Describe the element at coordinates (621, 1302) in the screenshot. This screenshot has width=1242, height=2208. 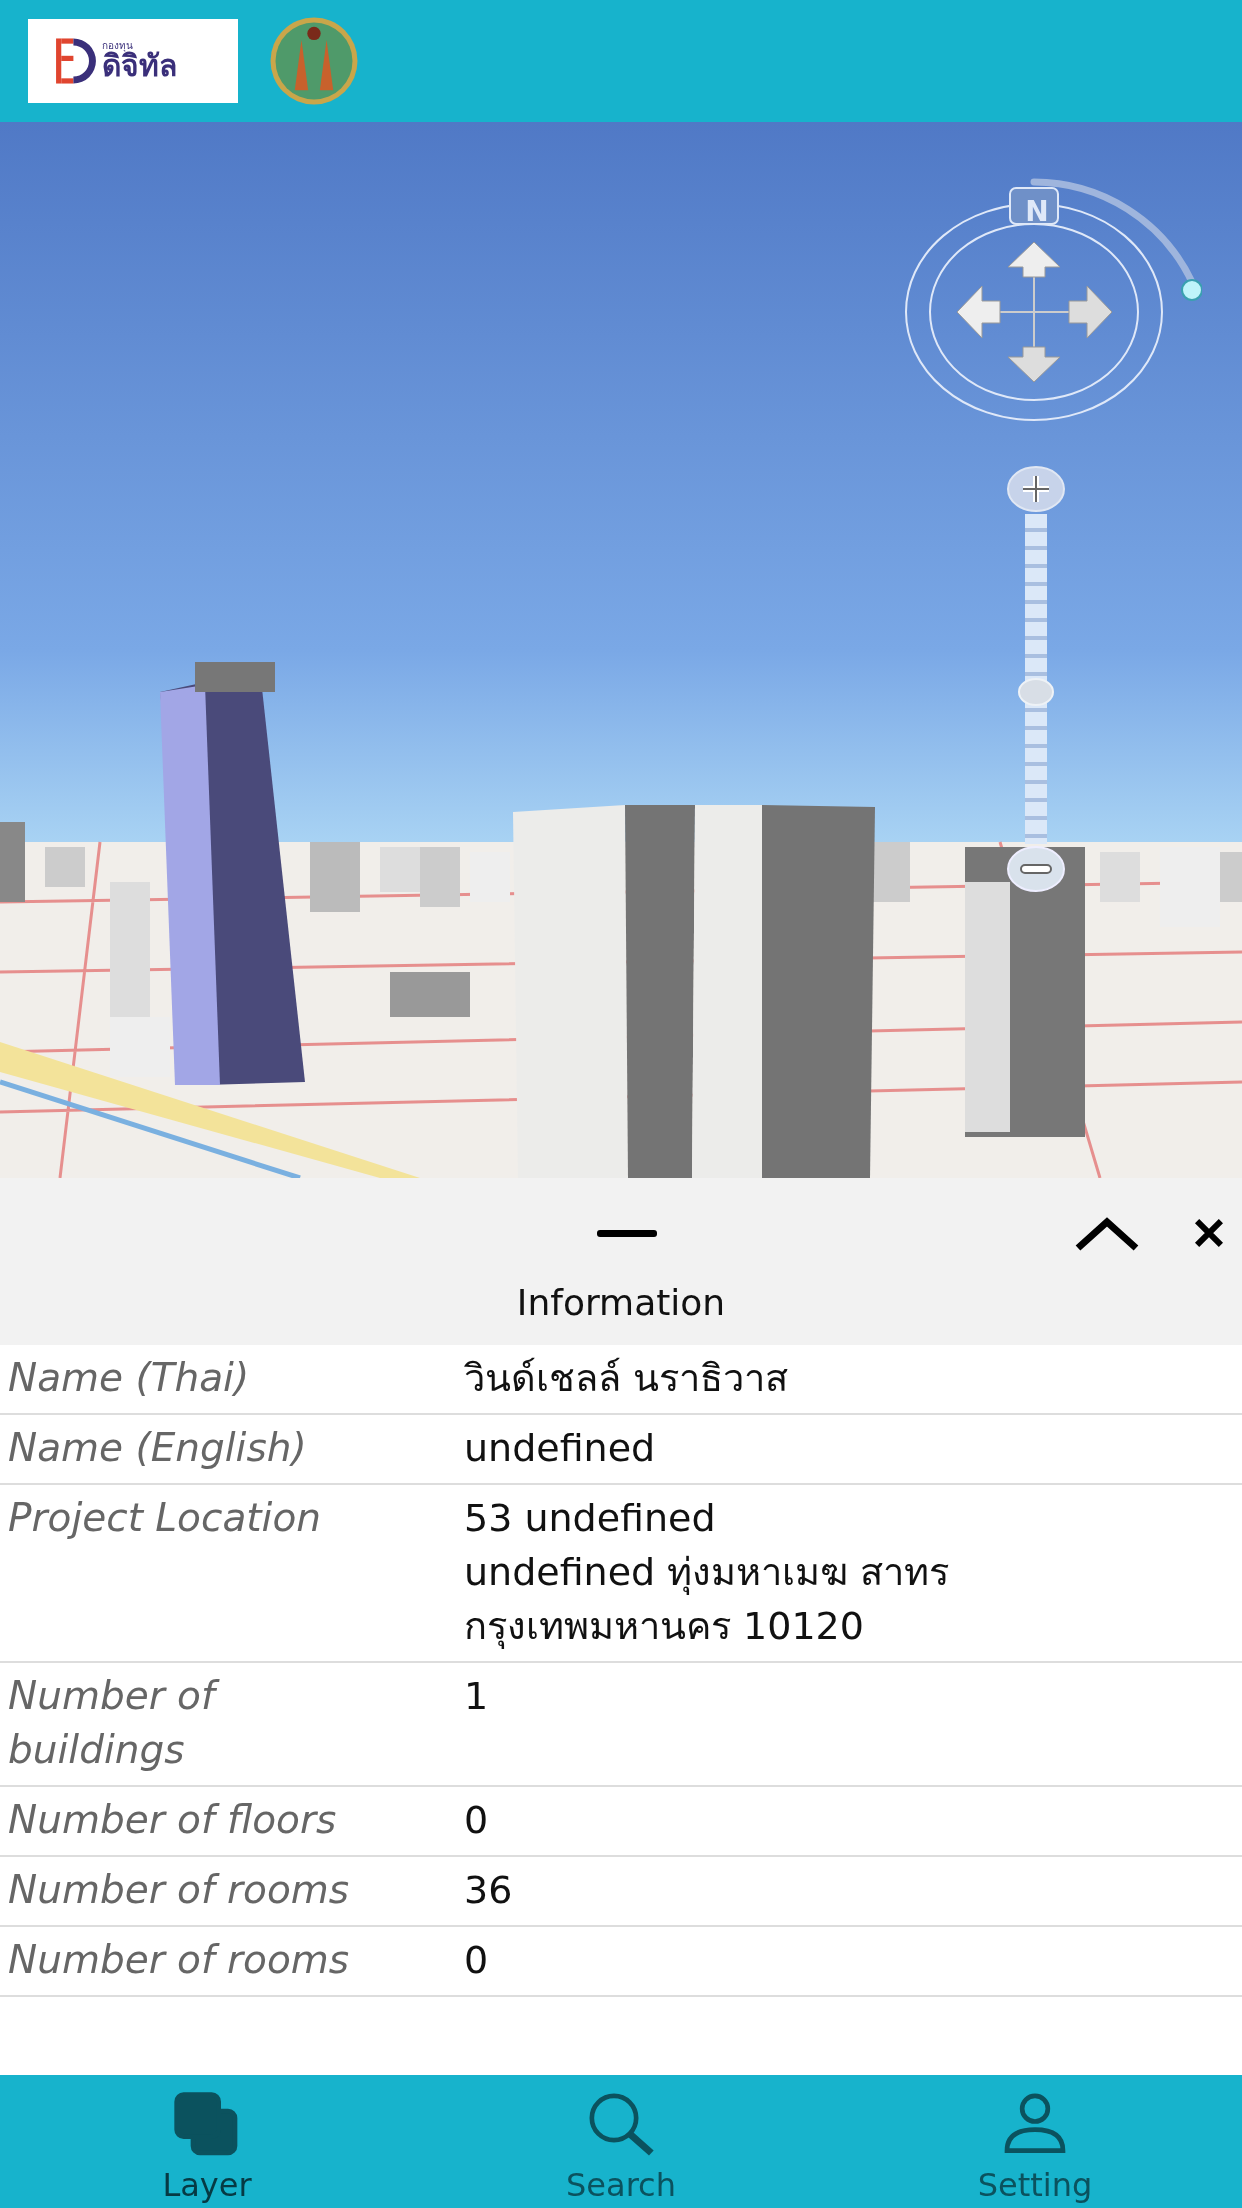
I see `panel-title: Information` at that location.